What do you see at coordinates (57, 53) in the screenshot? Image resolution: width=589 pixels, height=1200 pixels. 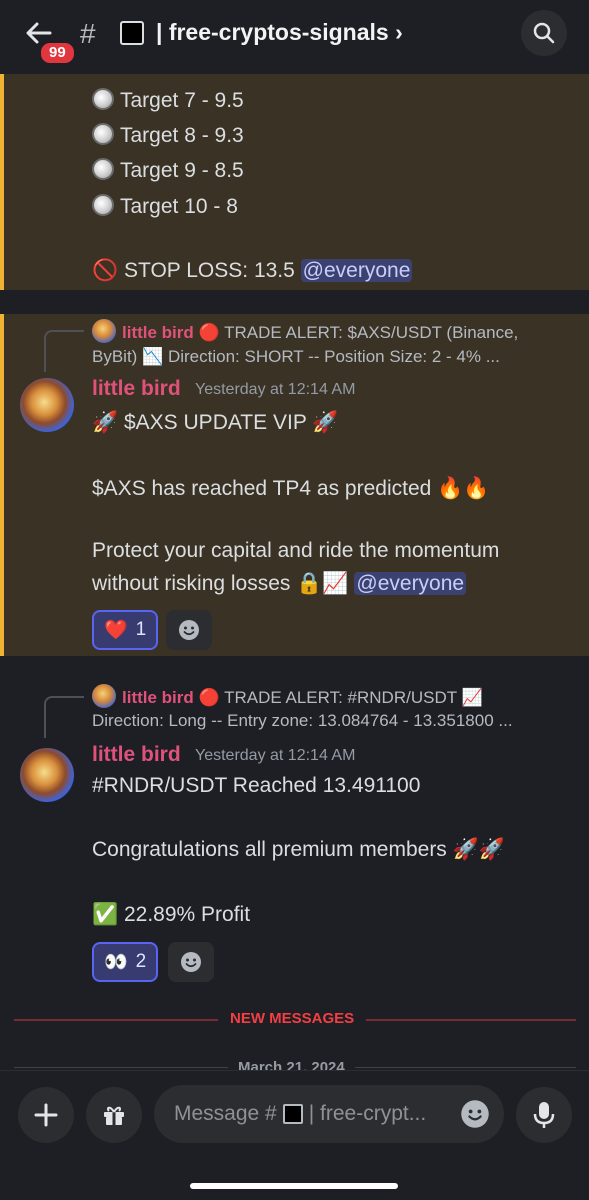 I see `unread-badge: 99` at bounding box center [57, 53].